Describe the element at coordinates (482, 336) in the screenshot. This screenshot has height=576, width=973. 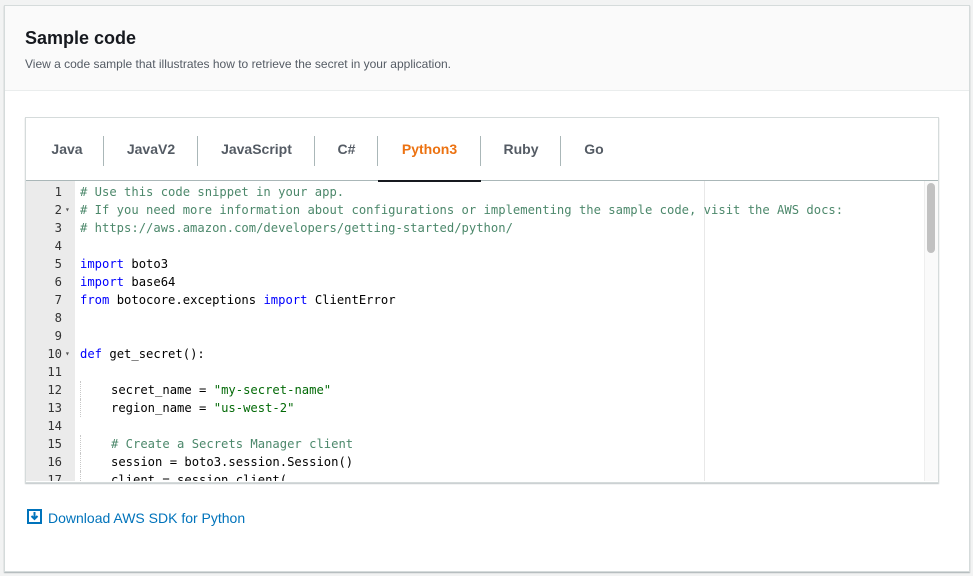
I see `code-line: 9` at that location.